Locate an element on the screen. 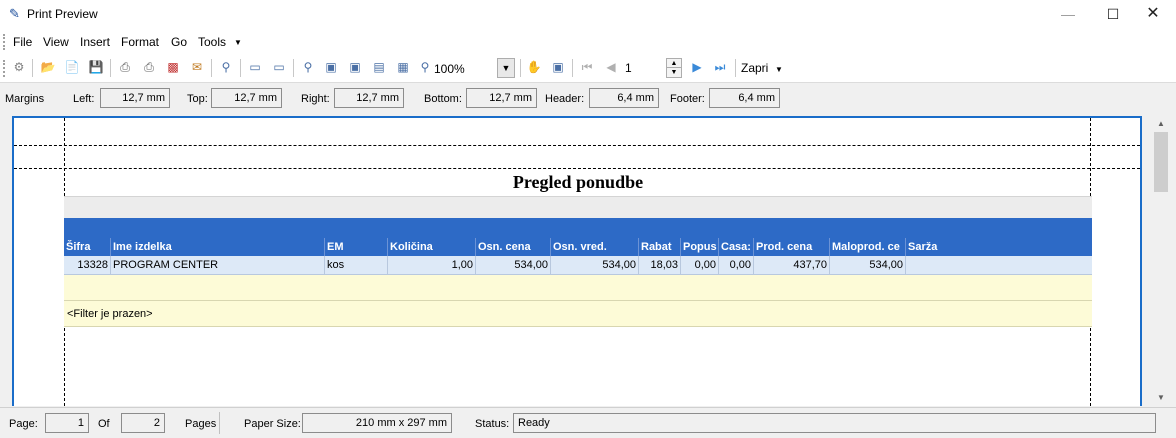  menu-bar: File View Insert Format Go Tools ▼ is located at coordinates (588, 41).